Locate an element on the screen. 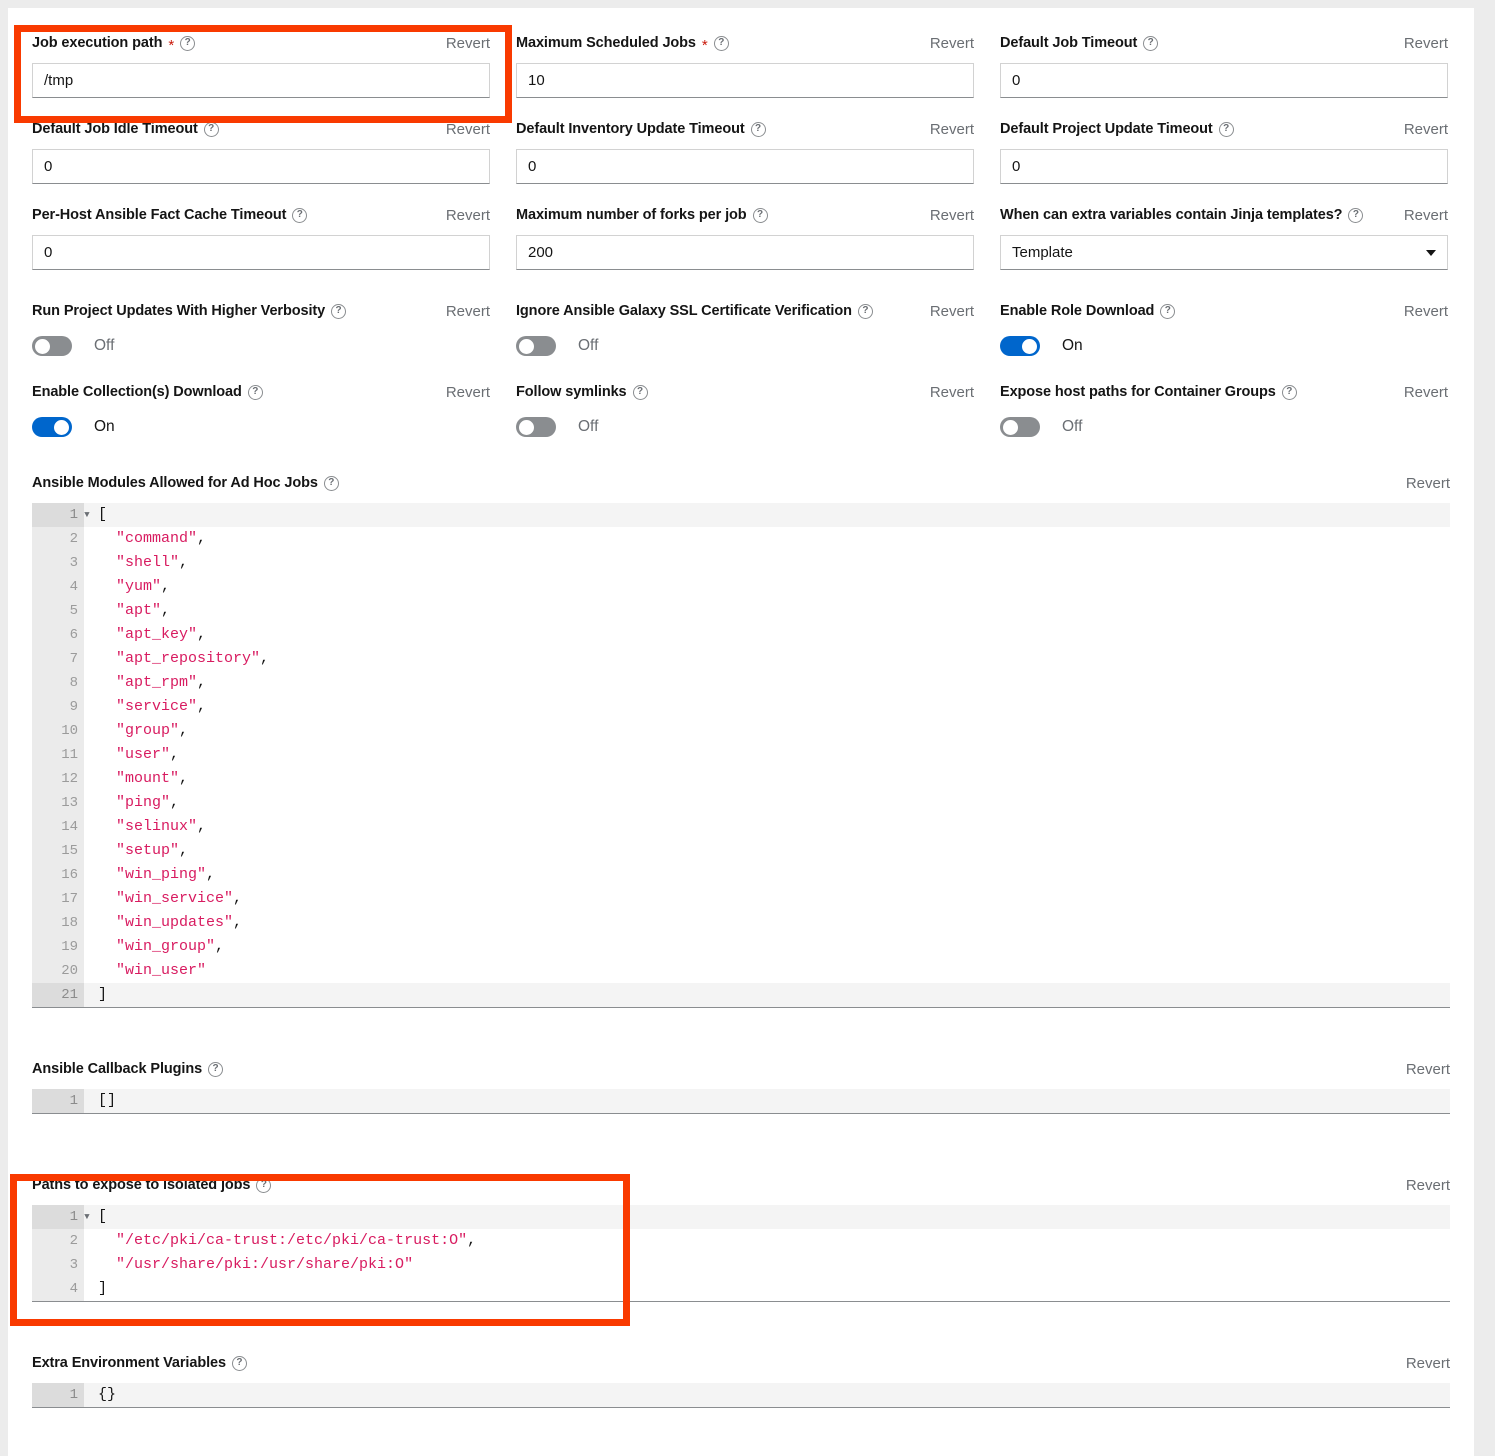  code-line: 16 "win_ping", is located at coordinates (741, 875).